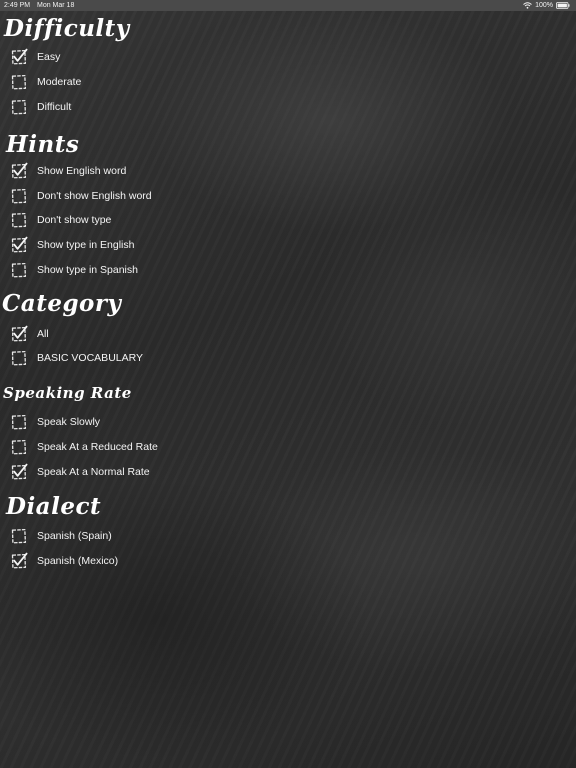  What do you see at coordinates (78, 561) in the screenshot?
I see `option-label: Spanish (Mexico)` at bounding box center [78, 561].